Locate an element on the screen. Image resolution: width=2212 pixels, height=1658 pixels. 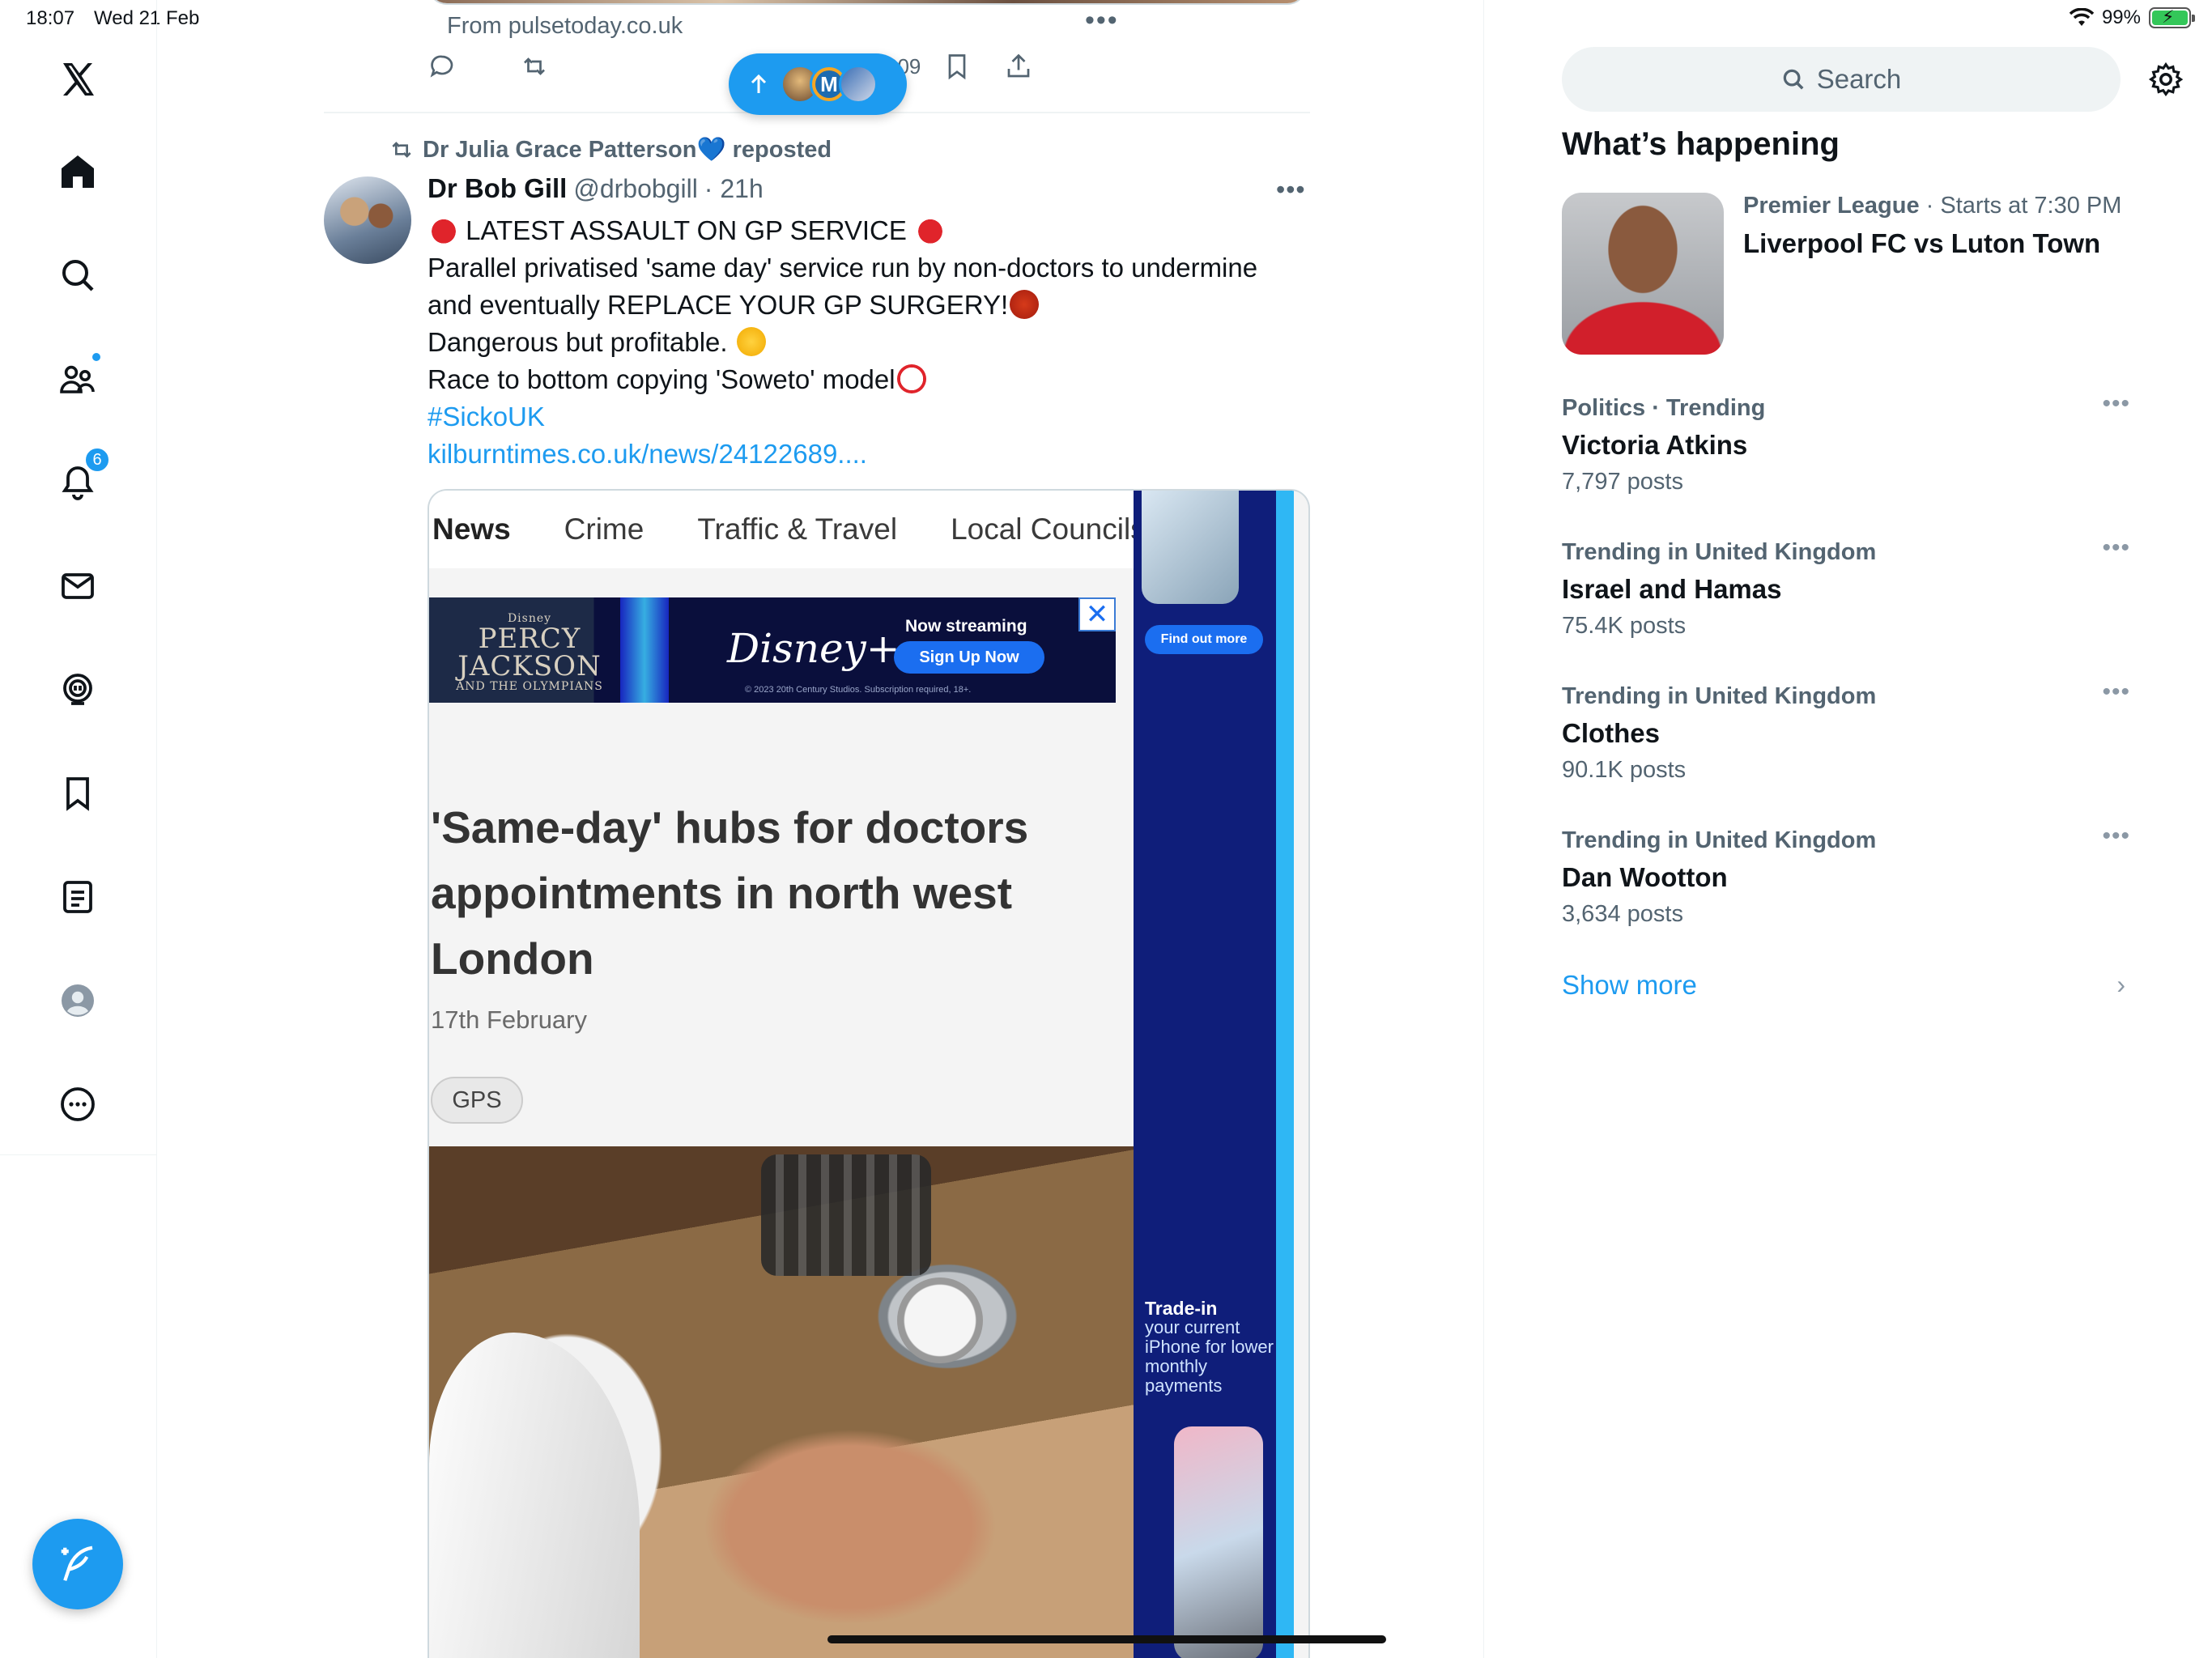
post-header: Dr Bob Gill @drbobgill · 21h is located at coordinates (596, 188).